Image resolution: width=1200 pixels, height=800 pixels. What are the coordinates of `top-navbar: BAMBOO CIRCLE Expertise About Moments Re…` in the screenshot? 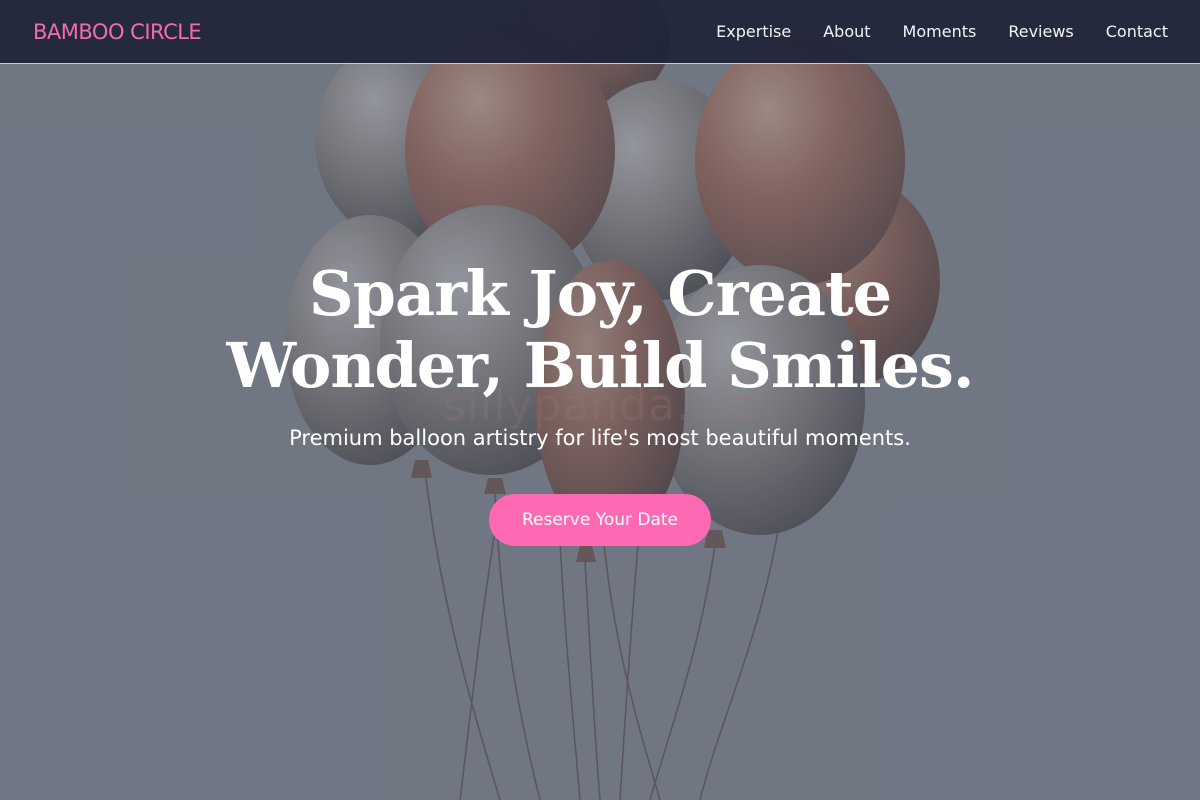 It's located at (600, 32).